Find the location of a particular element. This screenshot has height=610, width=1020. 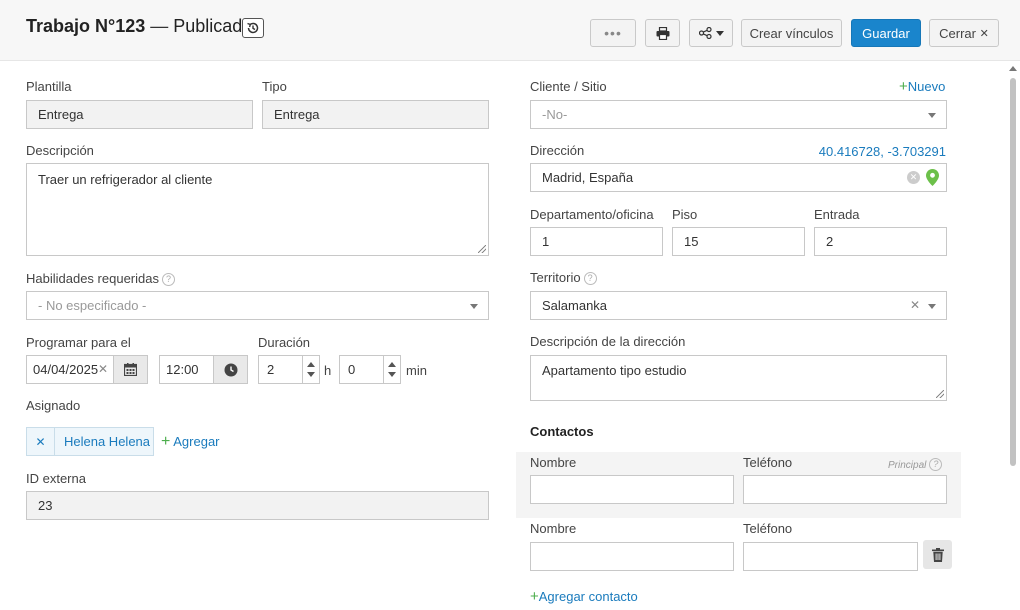

history-icon is located at coordinates (253, 28).